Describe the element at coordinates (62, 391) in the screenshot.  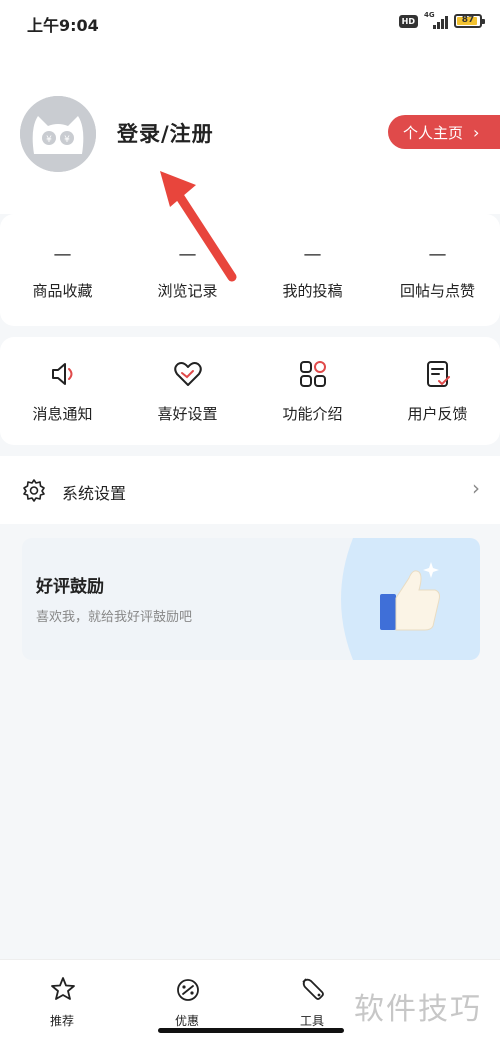
I see `feature-notifications: 消息通知` at that location.